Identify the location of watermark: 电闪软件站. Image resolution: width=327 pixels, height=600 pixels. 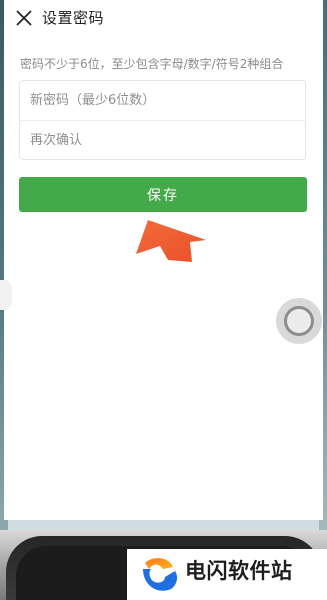
(227, 574).